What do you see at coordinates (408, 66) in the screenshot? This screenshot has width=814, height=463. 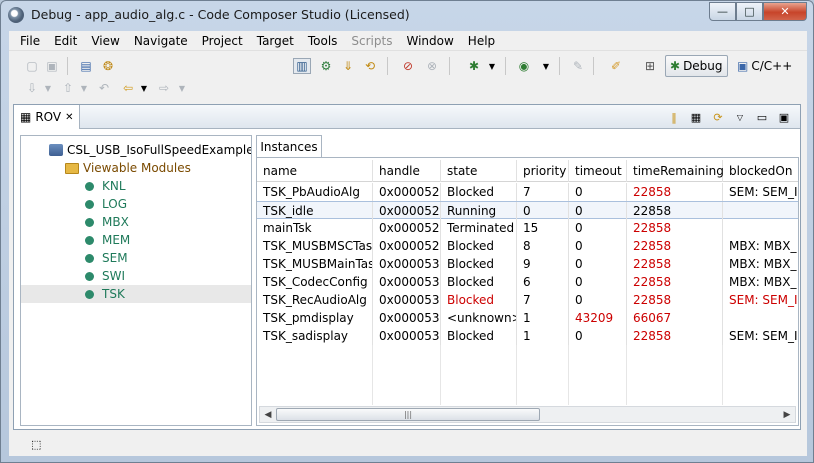 I see `breakpoint-icon: ⊘` at bounding box center [408, 66].